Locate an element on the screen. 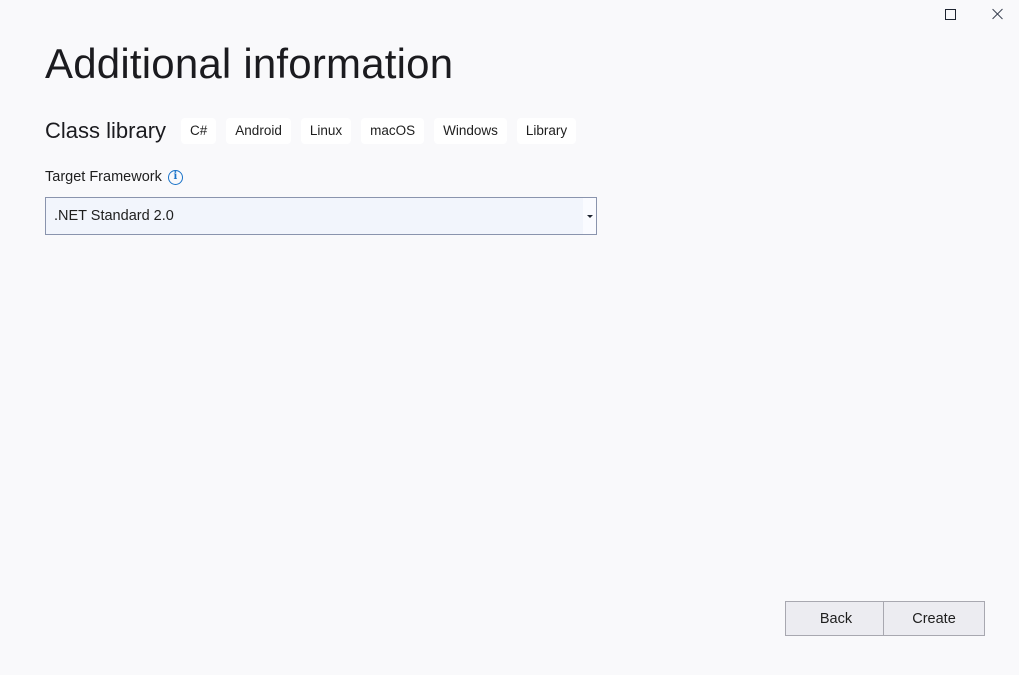 This screenshot has height=675, width=1019. tag-language: C# is located at coordinates (199, 131).